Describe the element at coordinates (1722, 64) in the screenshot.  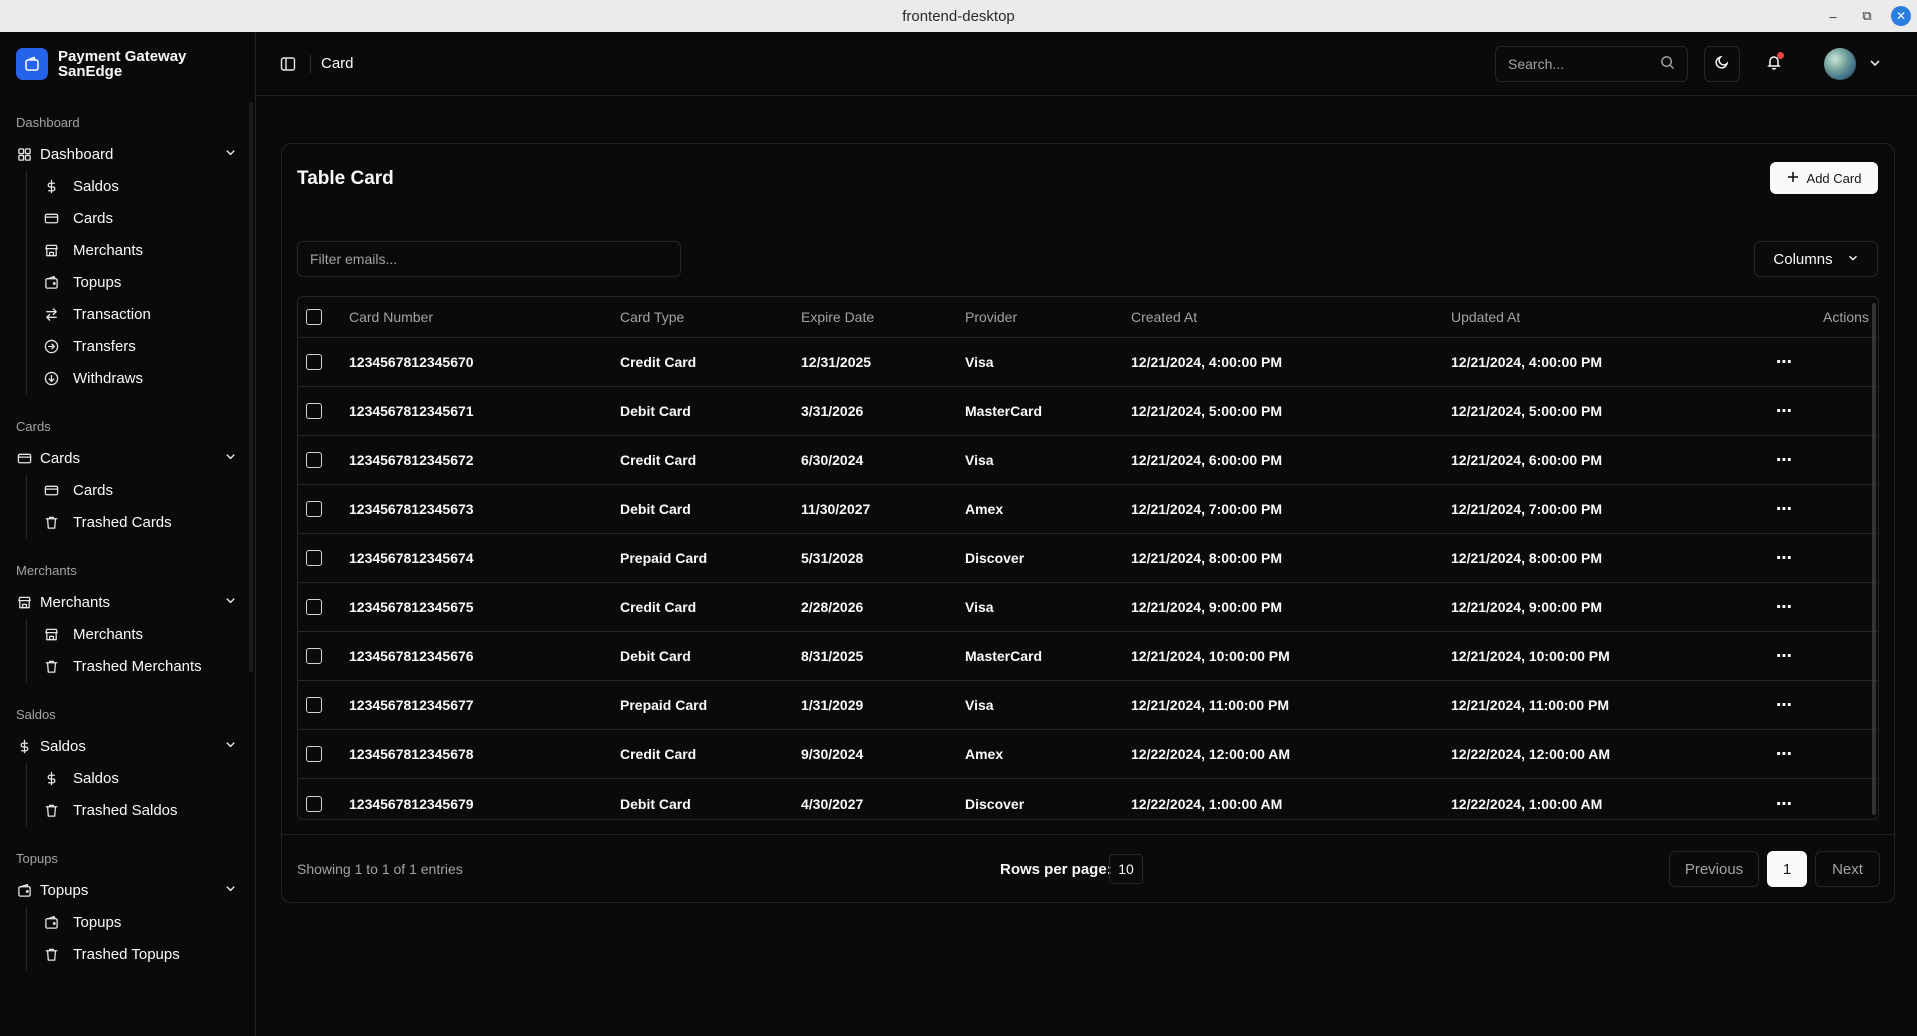
I see `theme-toggle-button` at that location.